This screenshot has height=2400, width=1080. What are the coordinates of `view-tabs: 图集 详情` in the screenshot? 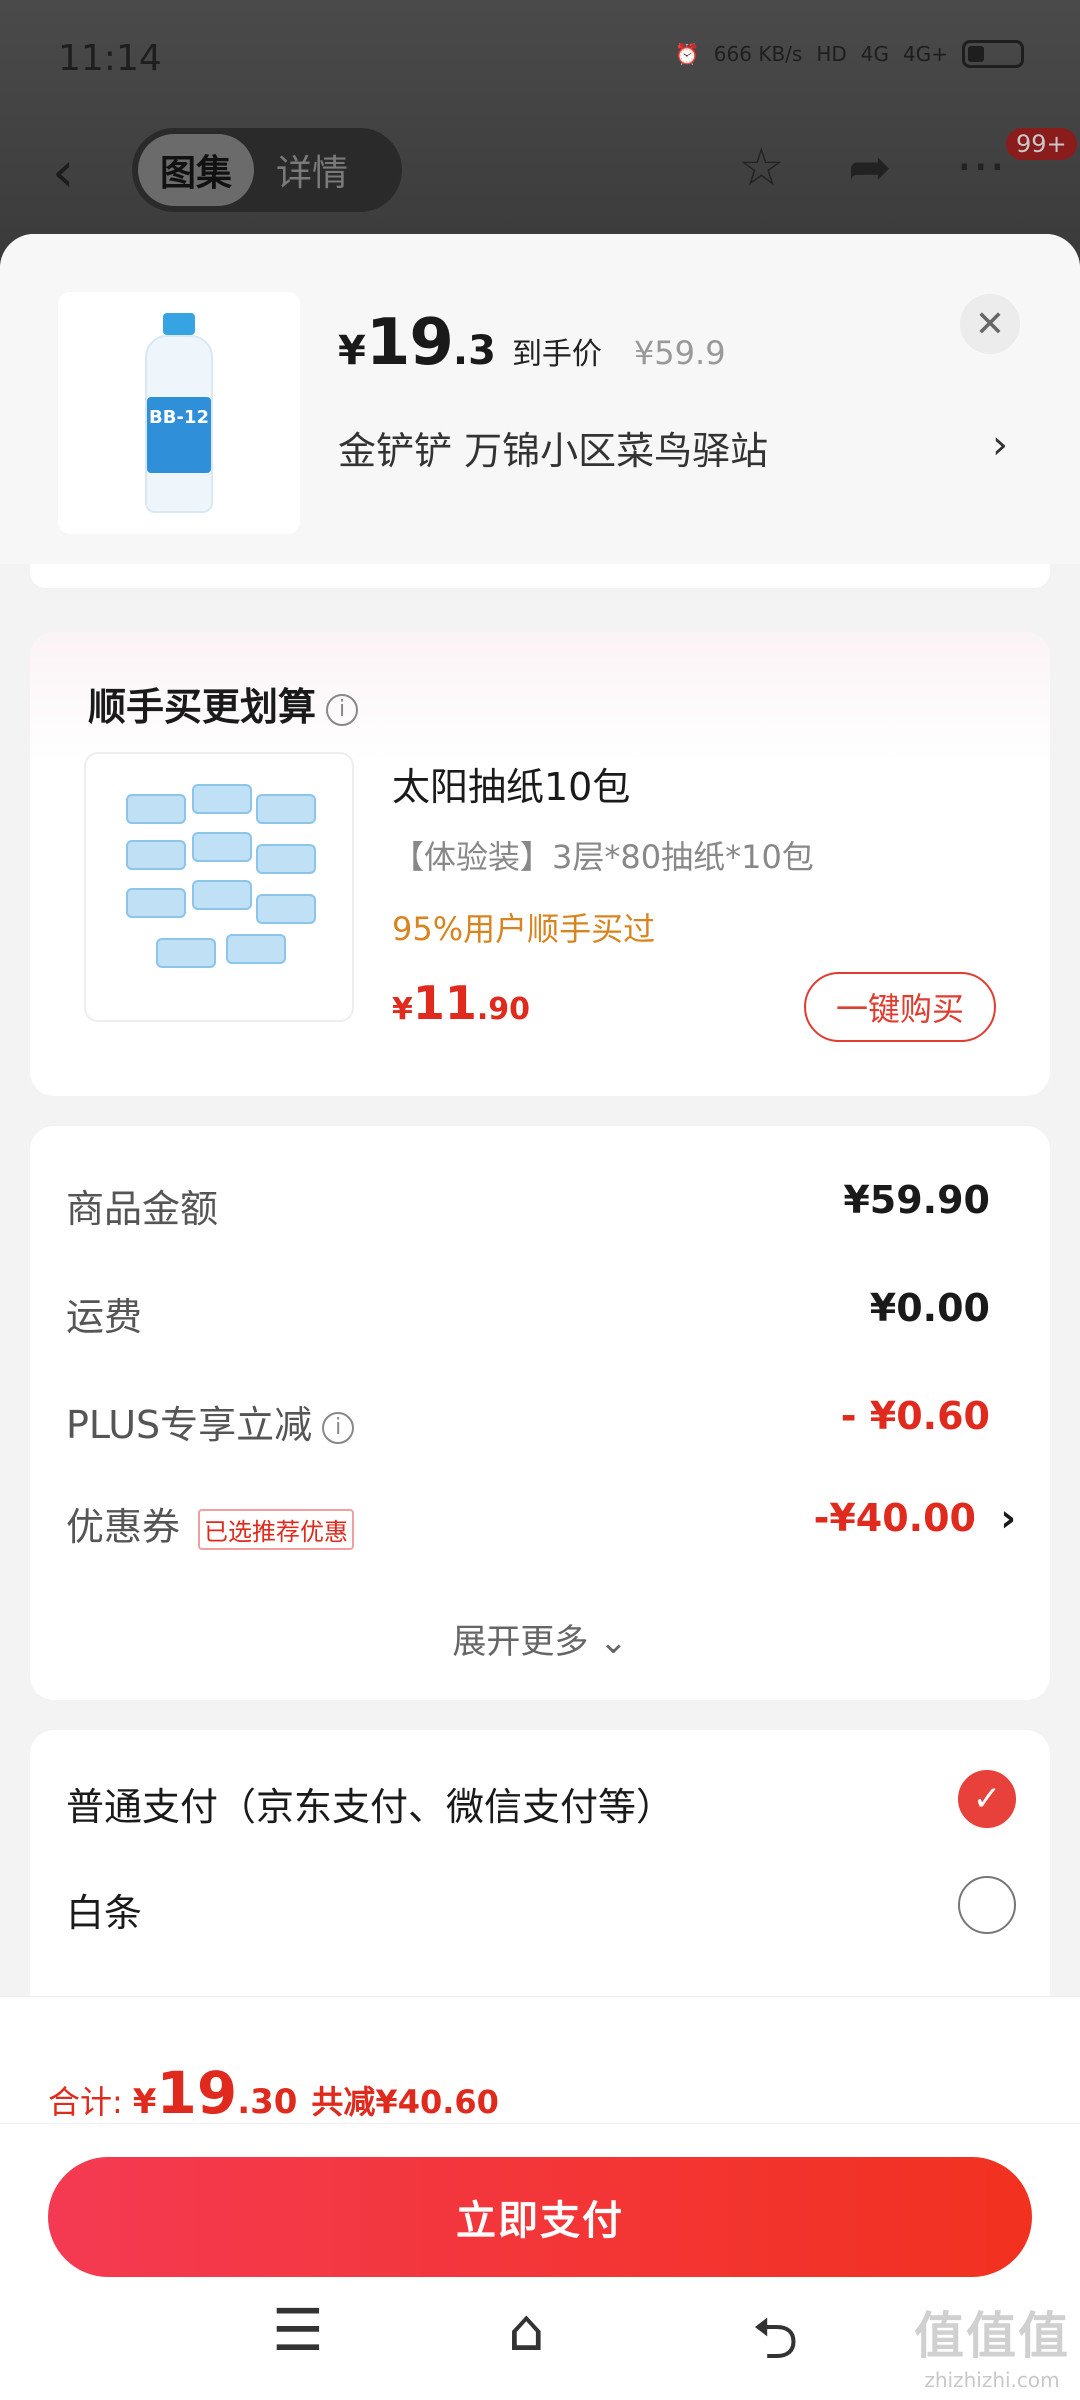 It's located at (267, 170).